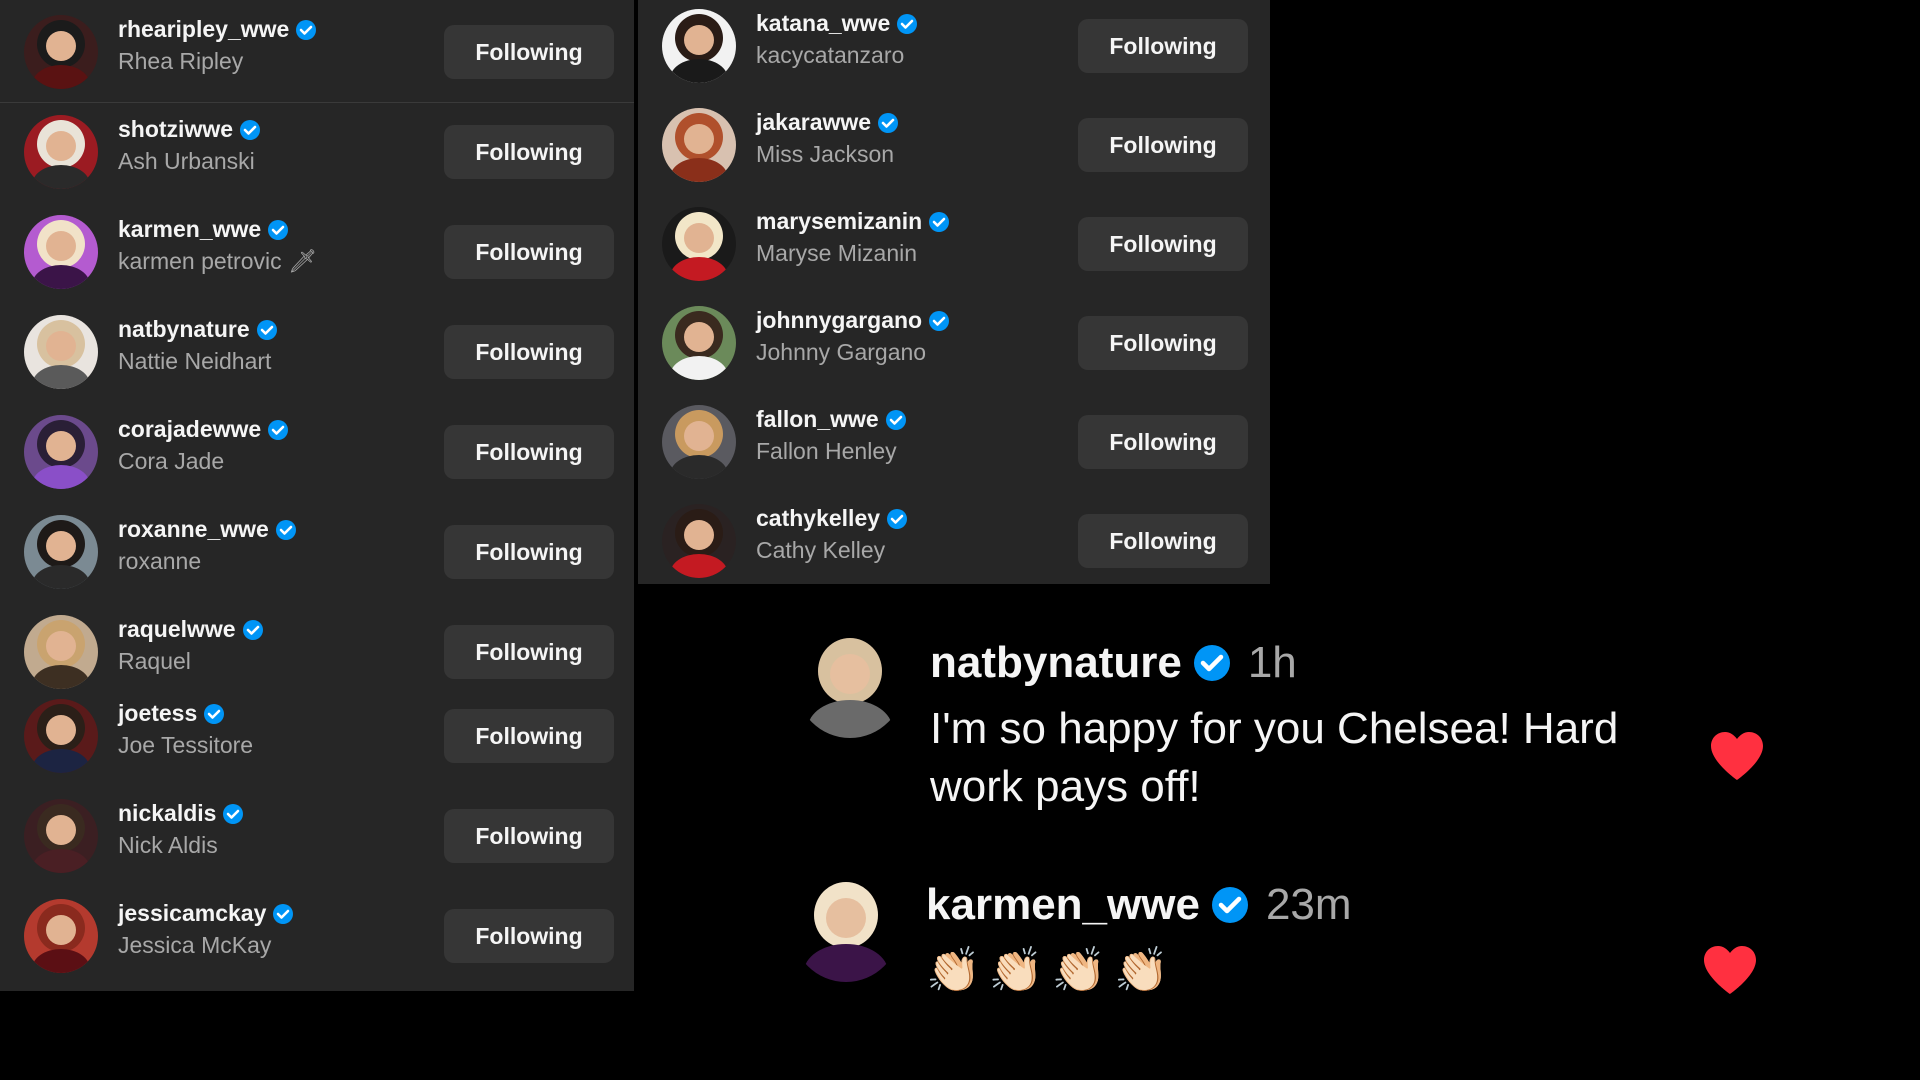 The image size is (1920, 1080). What do you see at coordinates (831, 419) in the screenshot?
I see `username: fallon_wwe` at bounding box center [831, 419].